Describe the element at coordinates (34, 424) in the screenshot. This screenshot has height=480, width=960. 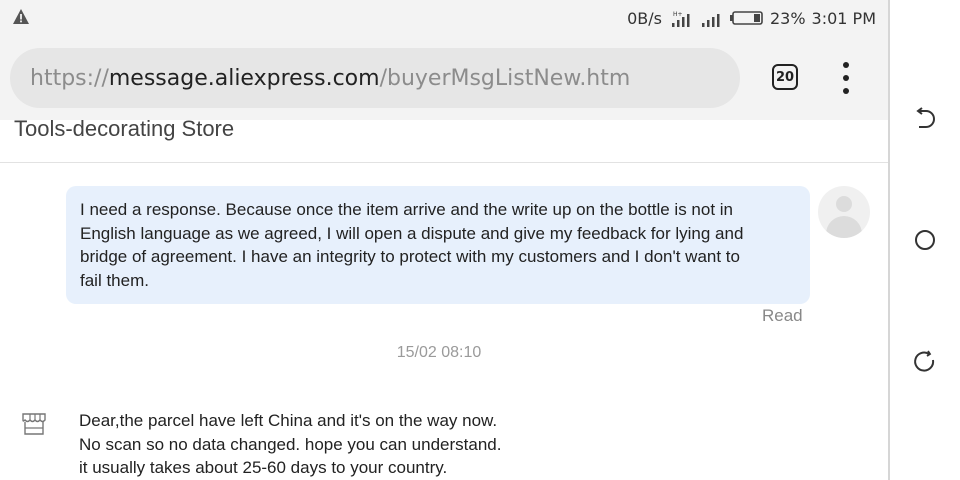
I see `store-icon` at that location.